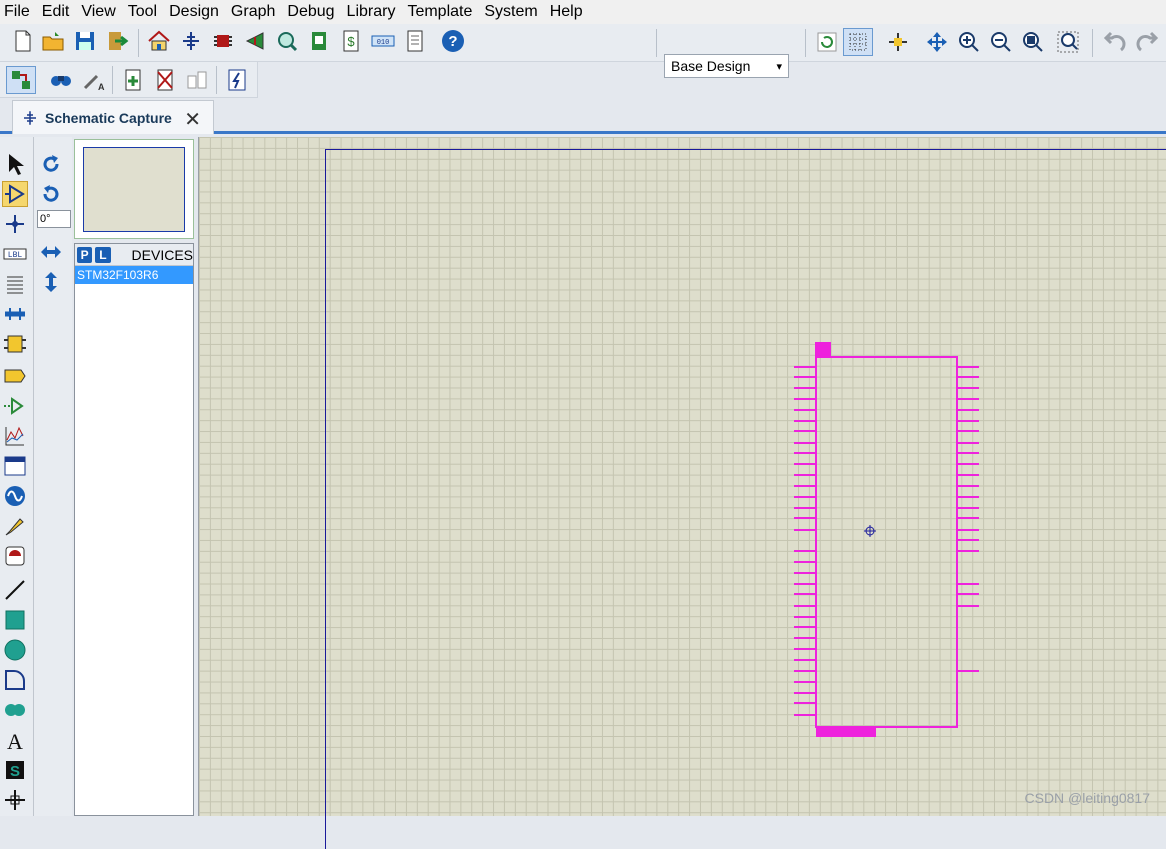 Image resolution: width=1166 pixels, height=849 pixels. Describe the element at coordinates (314, 12) in the screenshot. I see `menu-debug: Debug` at that location.